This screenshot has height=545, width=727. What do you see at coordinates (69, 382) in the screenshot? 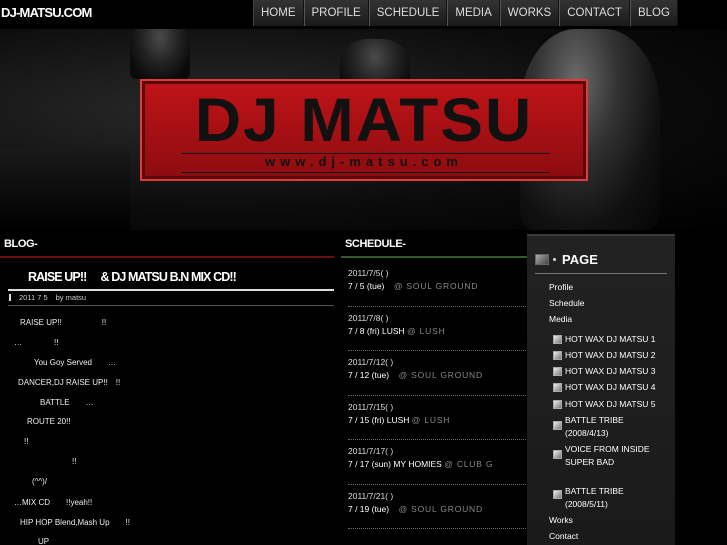
I see `post-line: DANCER,DJ RAISE UP!! !!` at bounding box center [69, 382].